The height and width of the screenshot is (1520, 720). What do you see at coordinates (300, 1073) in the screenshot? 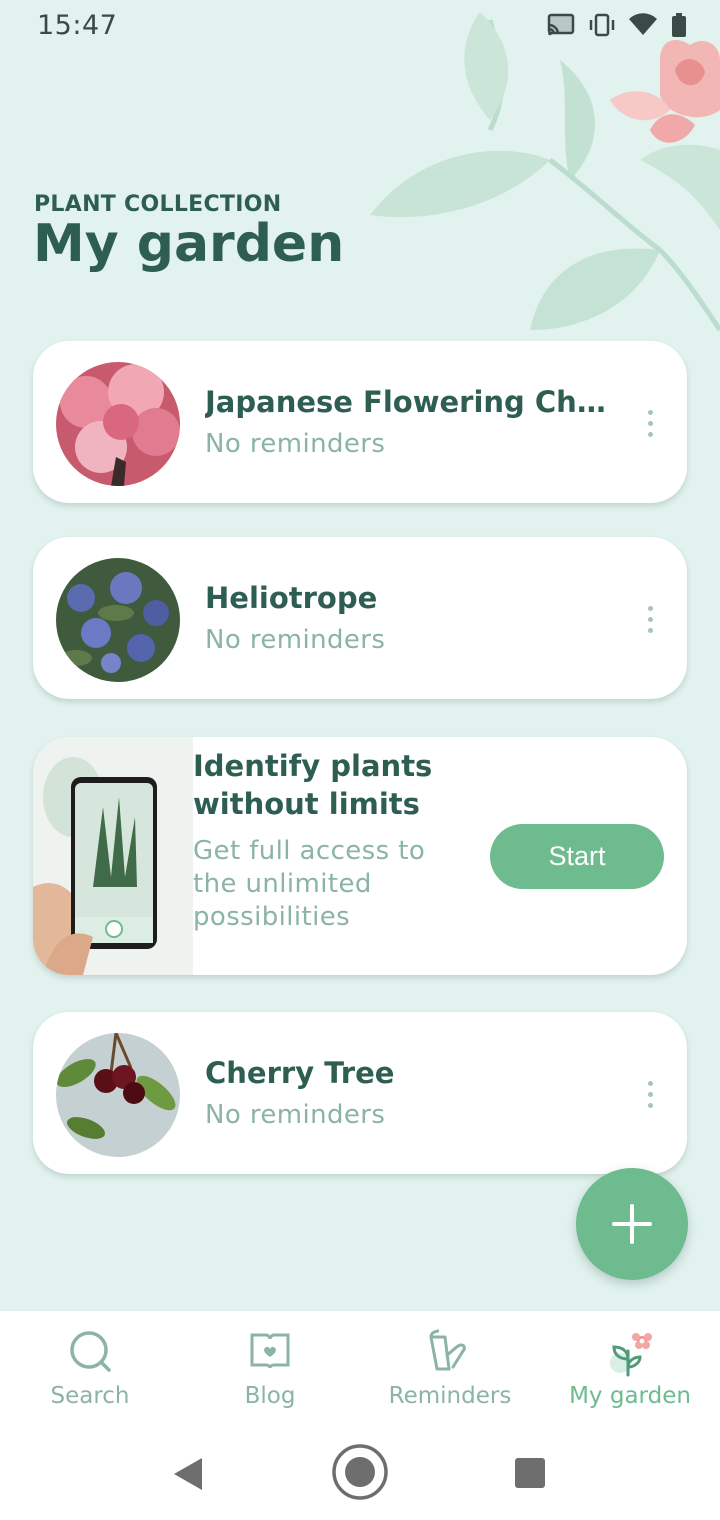
I see `plant-name: Cherry Tree` at bounding box center [300, 1073].